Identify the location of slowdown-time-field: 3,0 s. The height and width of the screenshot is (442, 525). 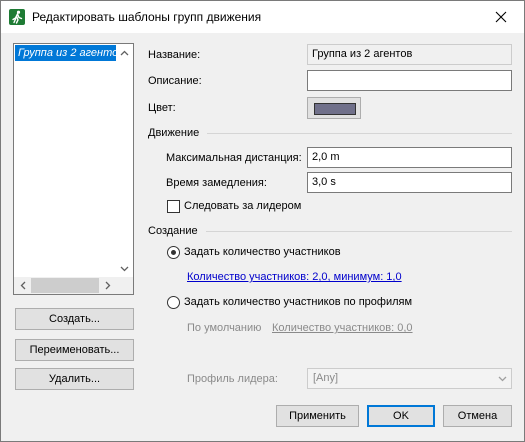
(409, 182).